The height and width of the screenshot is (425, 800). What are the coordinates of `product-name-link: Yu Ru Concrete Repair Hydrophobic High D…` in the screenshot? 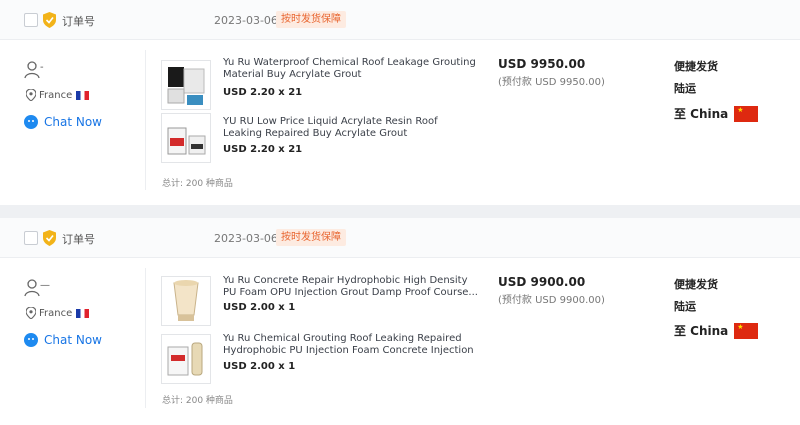 It's located at (350, 287).